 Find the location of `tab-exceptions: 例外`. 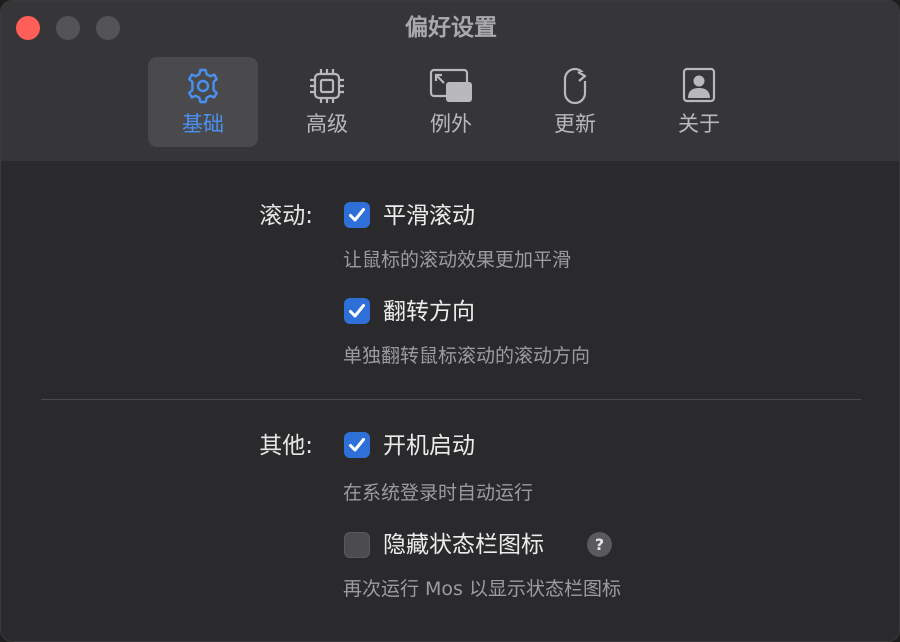

tab-exceptions: 例外 is located at coordinates (451, 102).